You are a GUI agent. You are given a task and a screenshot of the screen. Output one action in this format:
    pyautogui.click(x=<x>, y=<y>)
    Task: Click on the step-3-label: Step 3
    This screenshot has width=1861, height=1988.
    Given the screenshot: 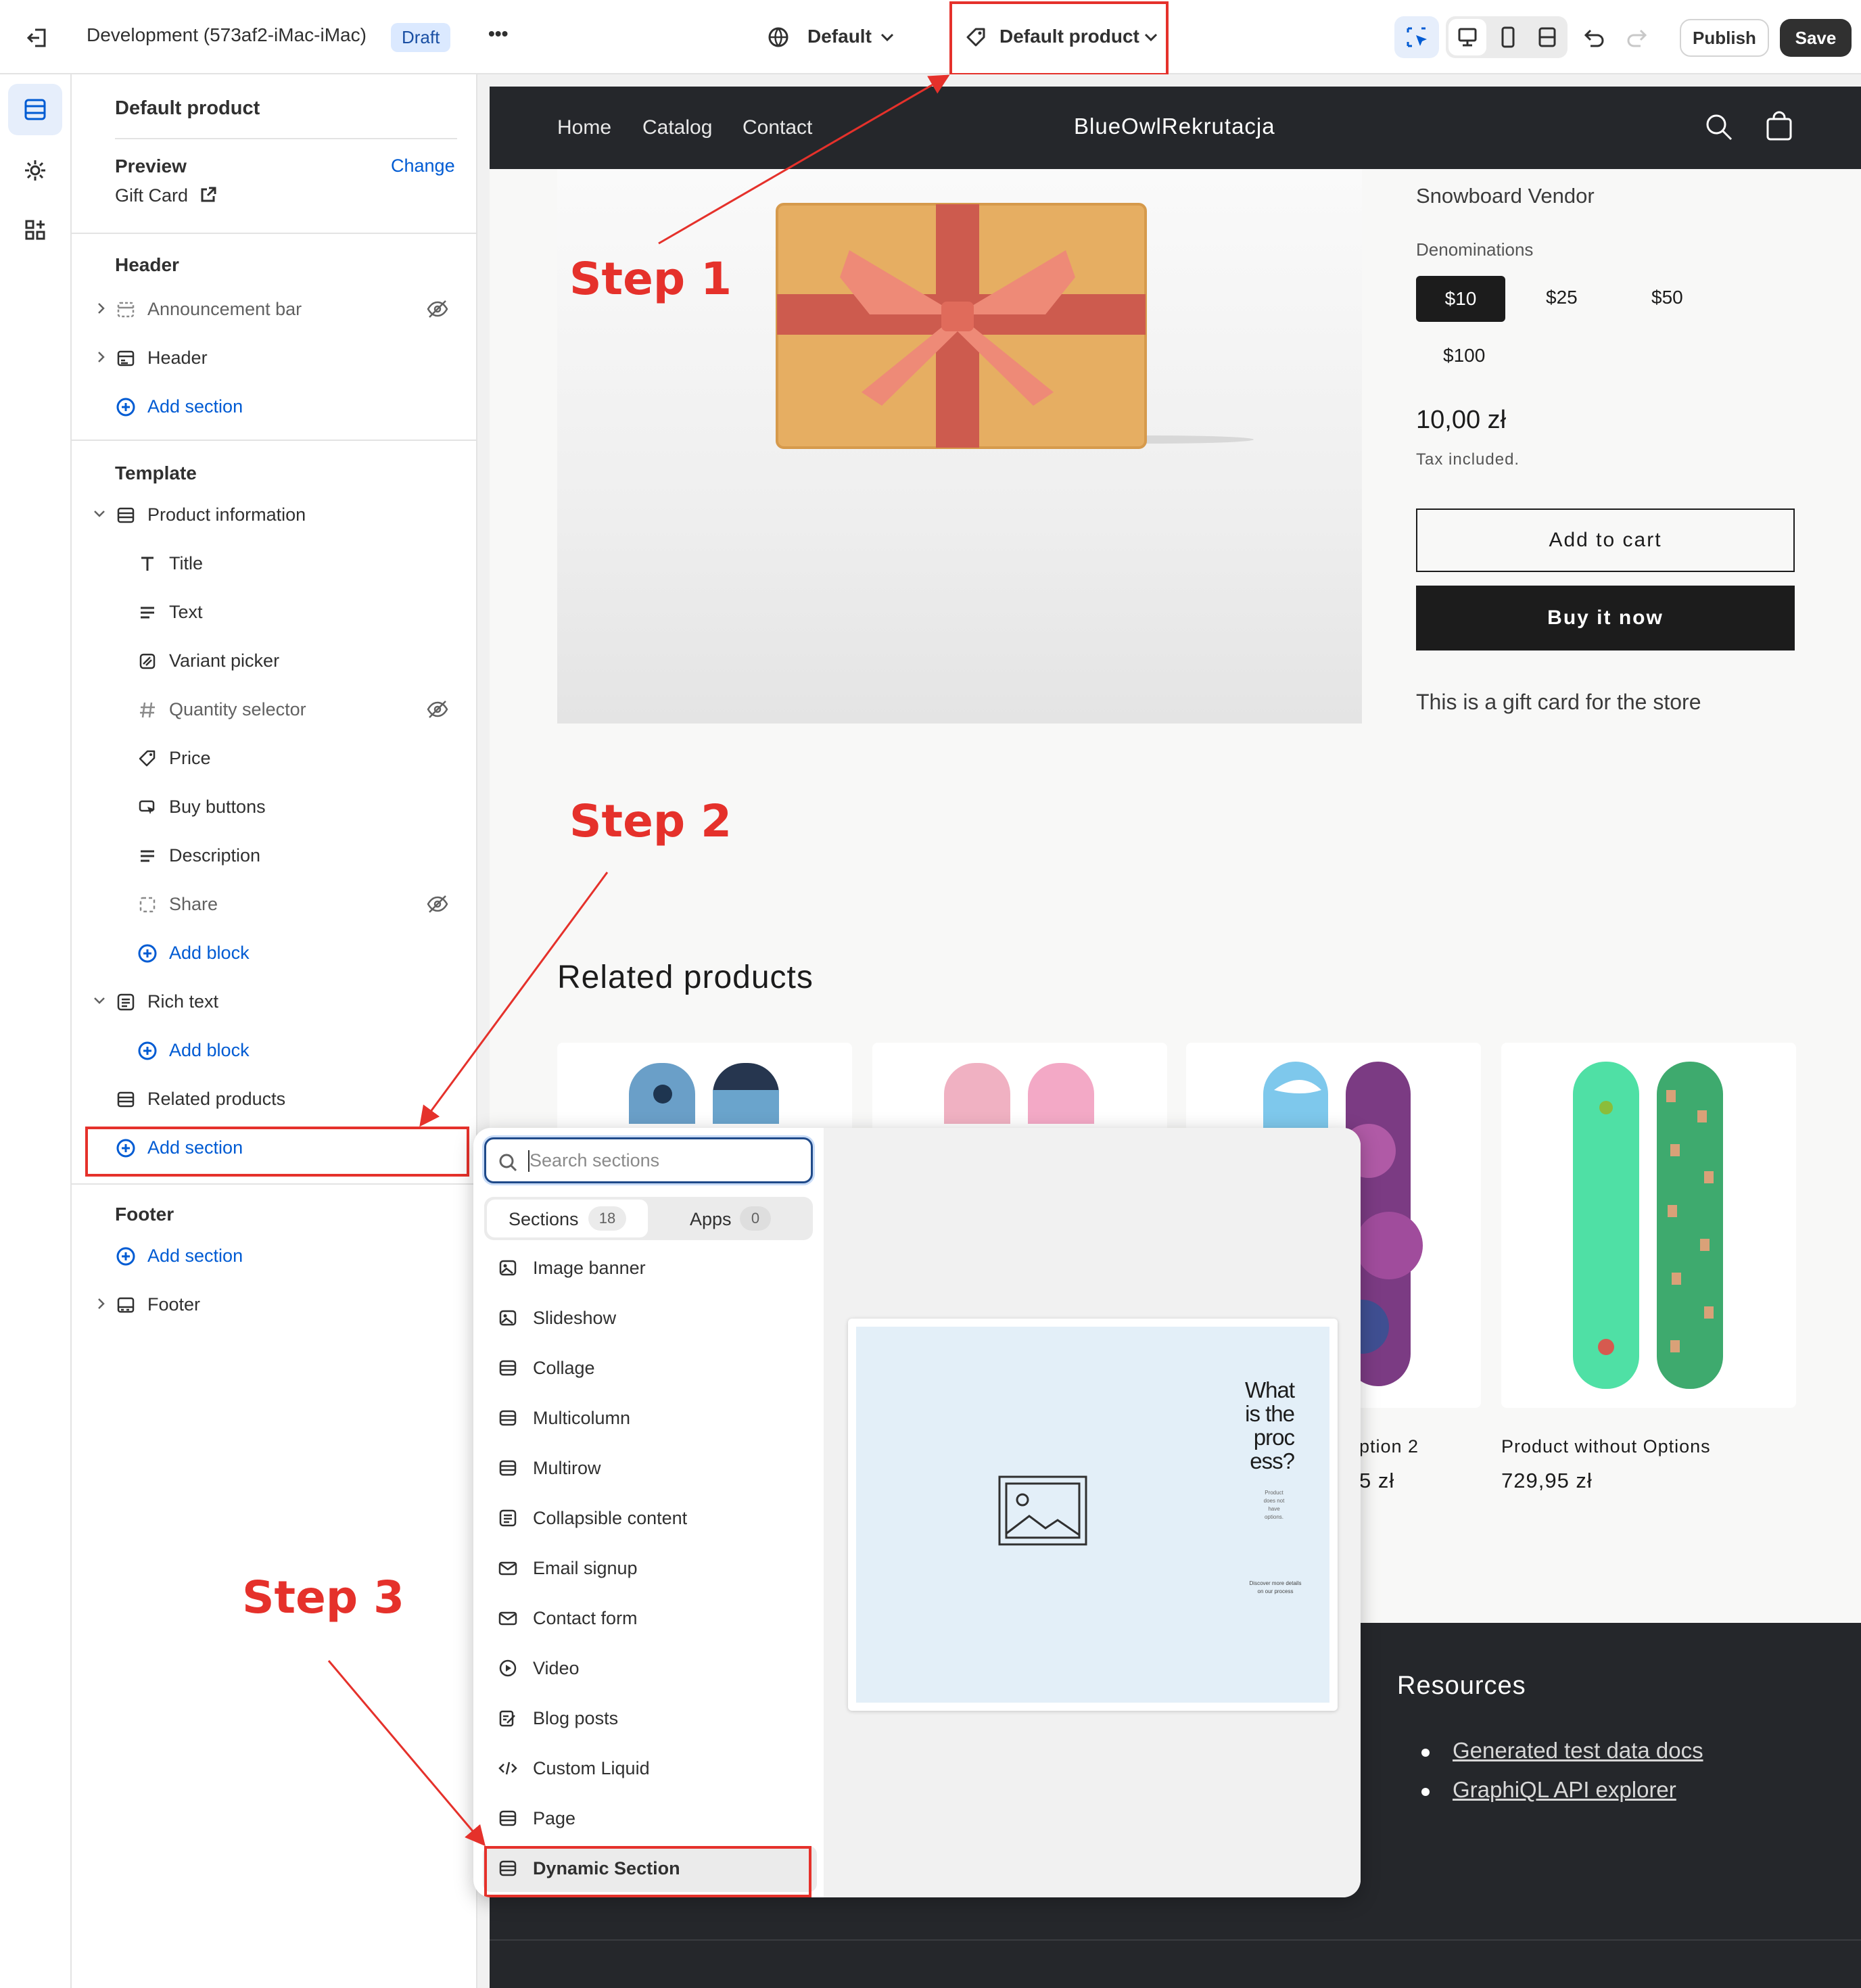 What is the action you would take?
    pyautogui.click(x=323, y=1597)
    